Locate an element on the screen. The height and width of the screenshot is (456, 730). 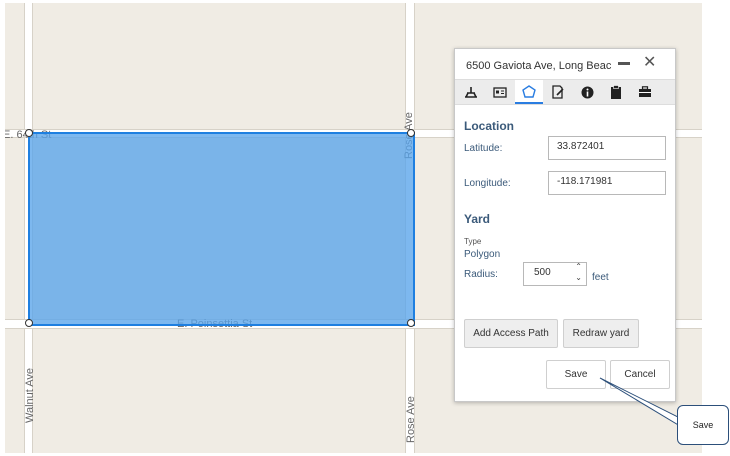
site-icon is located at coordinates (471, 92).